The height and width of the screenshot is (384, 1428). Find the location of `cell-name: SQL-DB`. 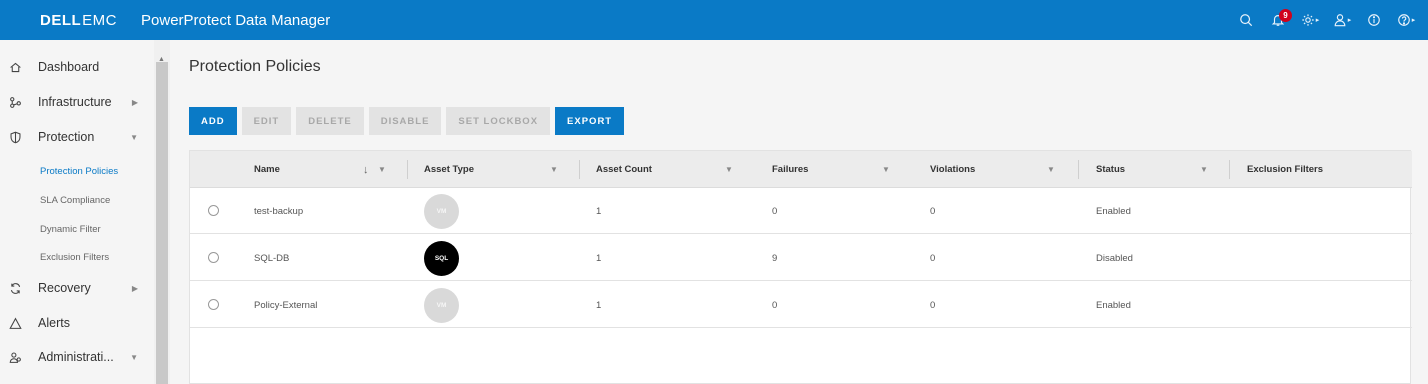

cell-name: SQL-DB is located at coordinates (272, 258).